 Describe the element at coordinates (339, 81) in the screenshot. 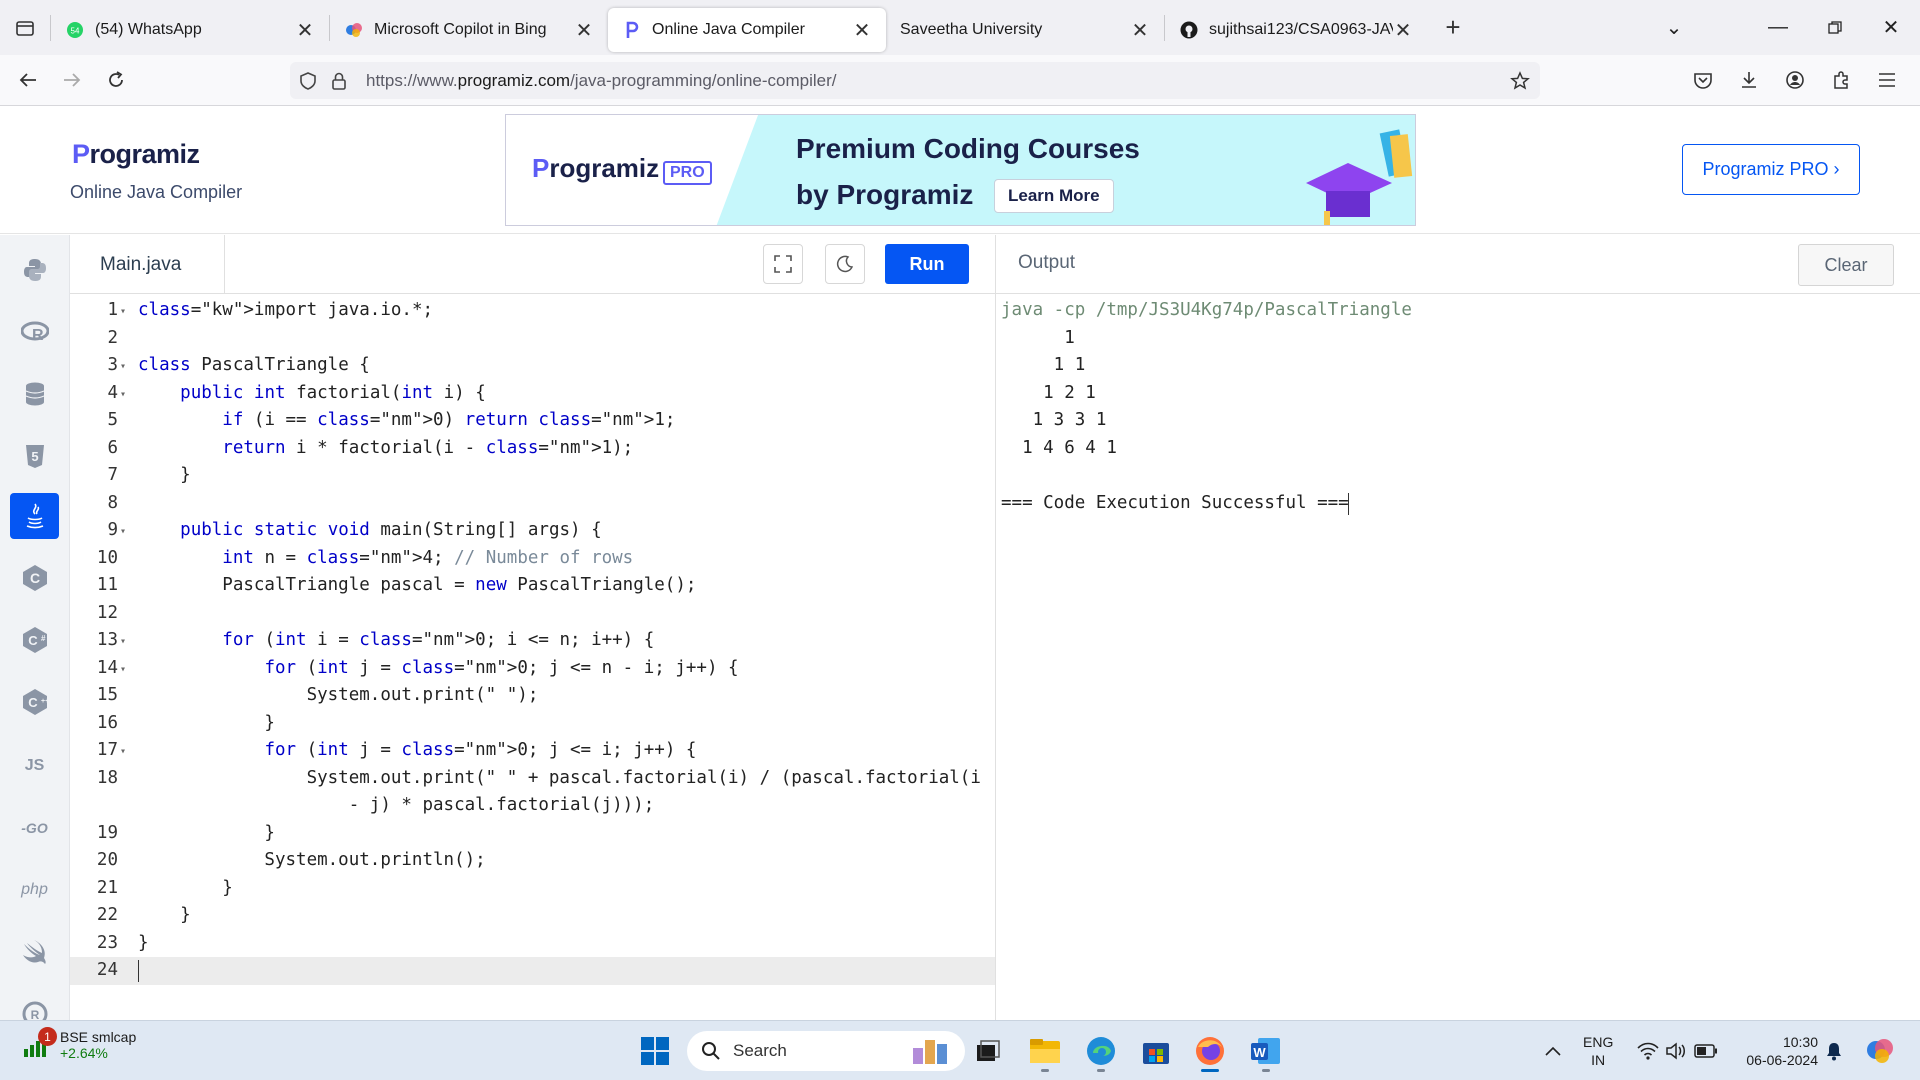

I see `lock-icon` at that location.